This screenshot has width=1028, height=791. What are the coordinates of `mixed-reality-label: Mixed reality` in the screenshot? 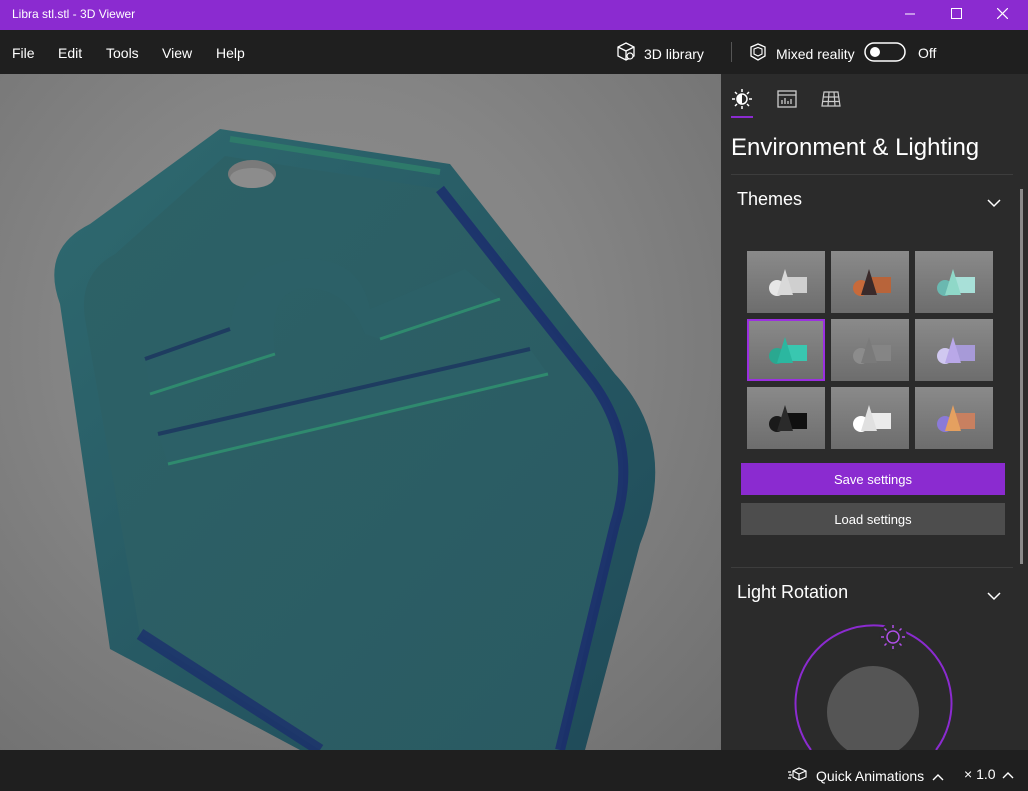 It's located at (815, 53).